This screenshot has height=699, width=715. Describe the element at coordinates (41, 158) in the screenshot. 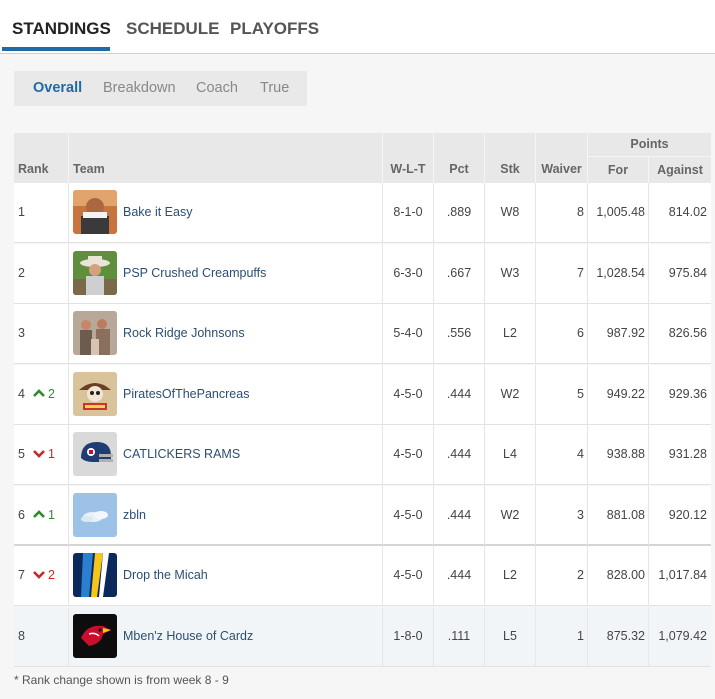

I see `header-rank: Rank` at that location.